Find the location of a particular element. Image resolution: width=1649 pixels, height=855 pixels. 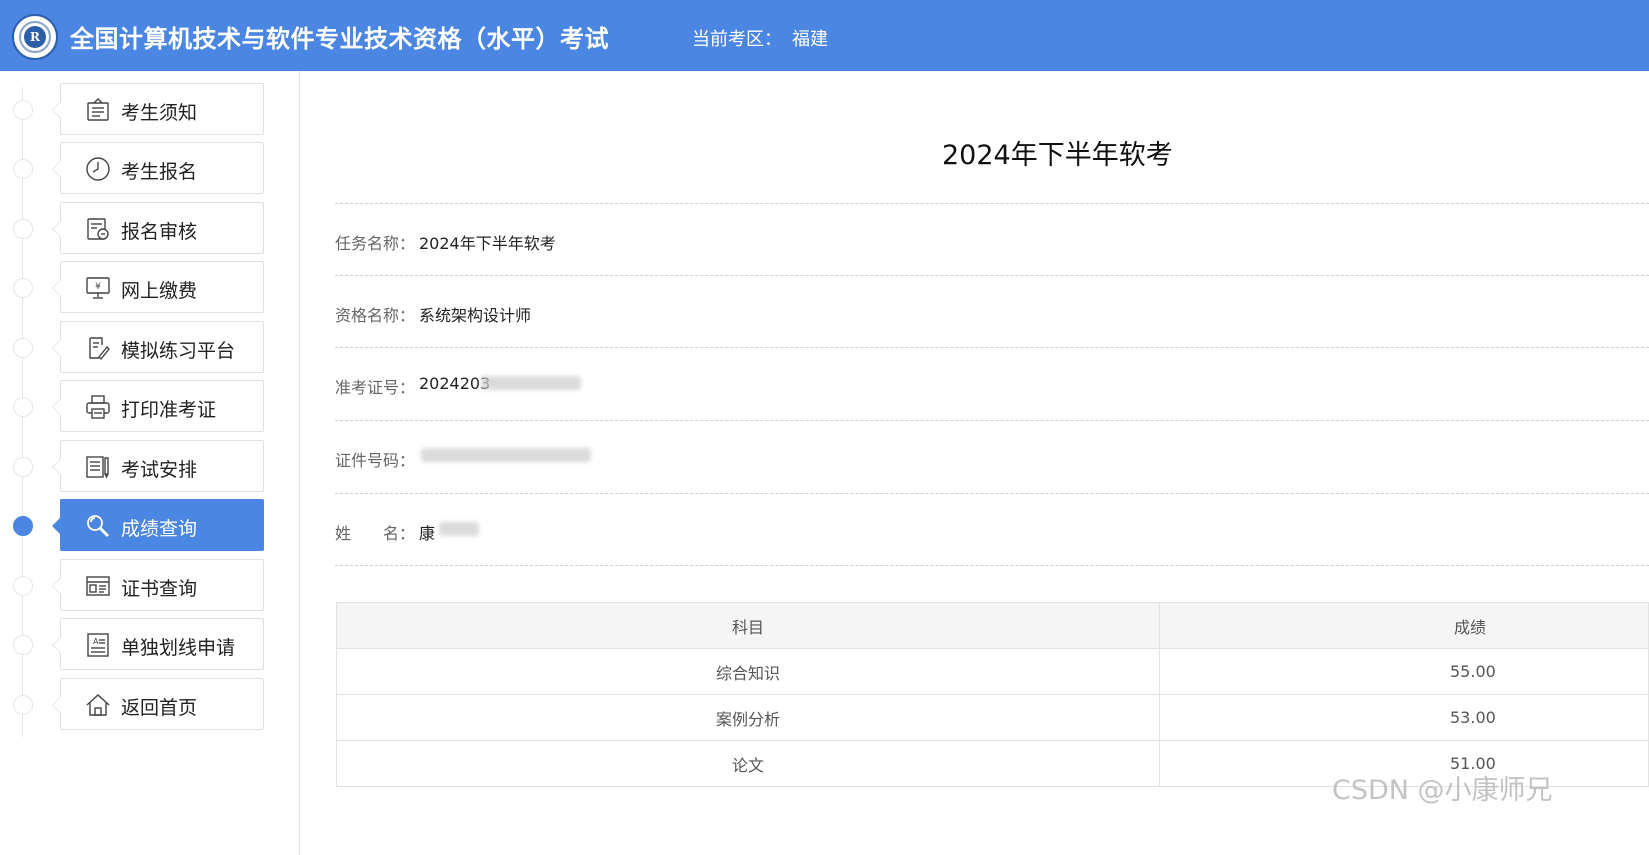

sidebar-item-schedule: 考试安排 is located at coordinates (150, 467).